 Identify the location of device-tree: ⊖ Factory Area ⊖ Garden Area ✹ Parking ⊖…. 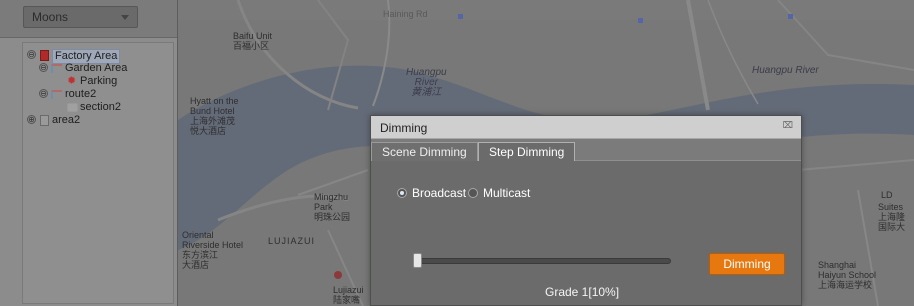
(98, 173).